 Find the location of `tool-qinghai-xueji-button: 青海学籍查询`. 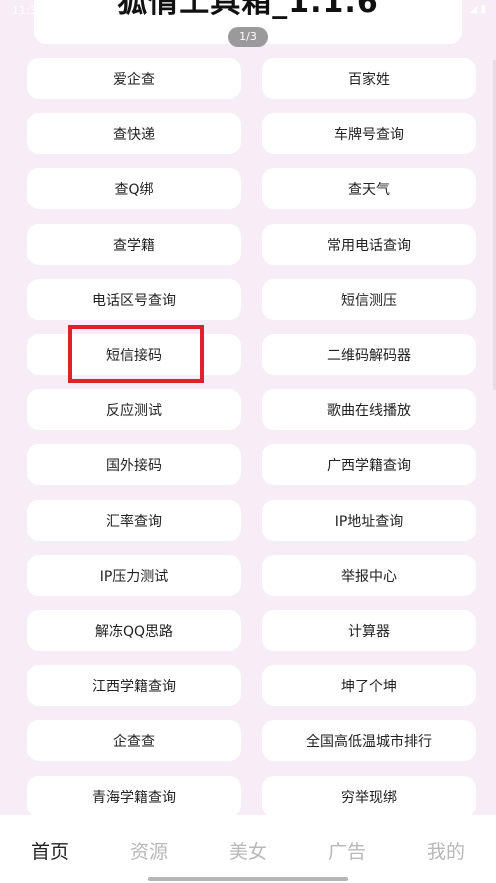

tool-qinghai-xueji-button: 青海学籍查询 is located at coordinates (134, 796).